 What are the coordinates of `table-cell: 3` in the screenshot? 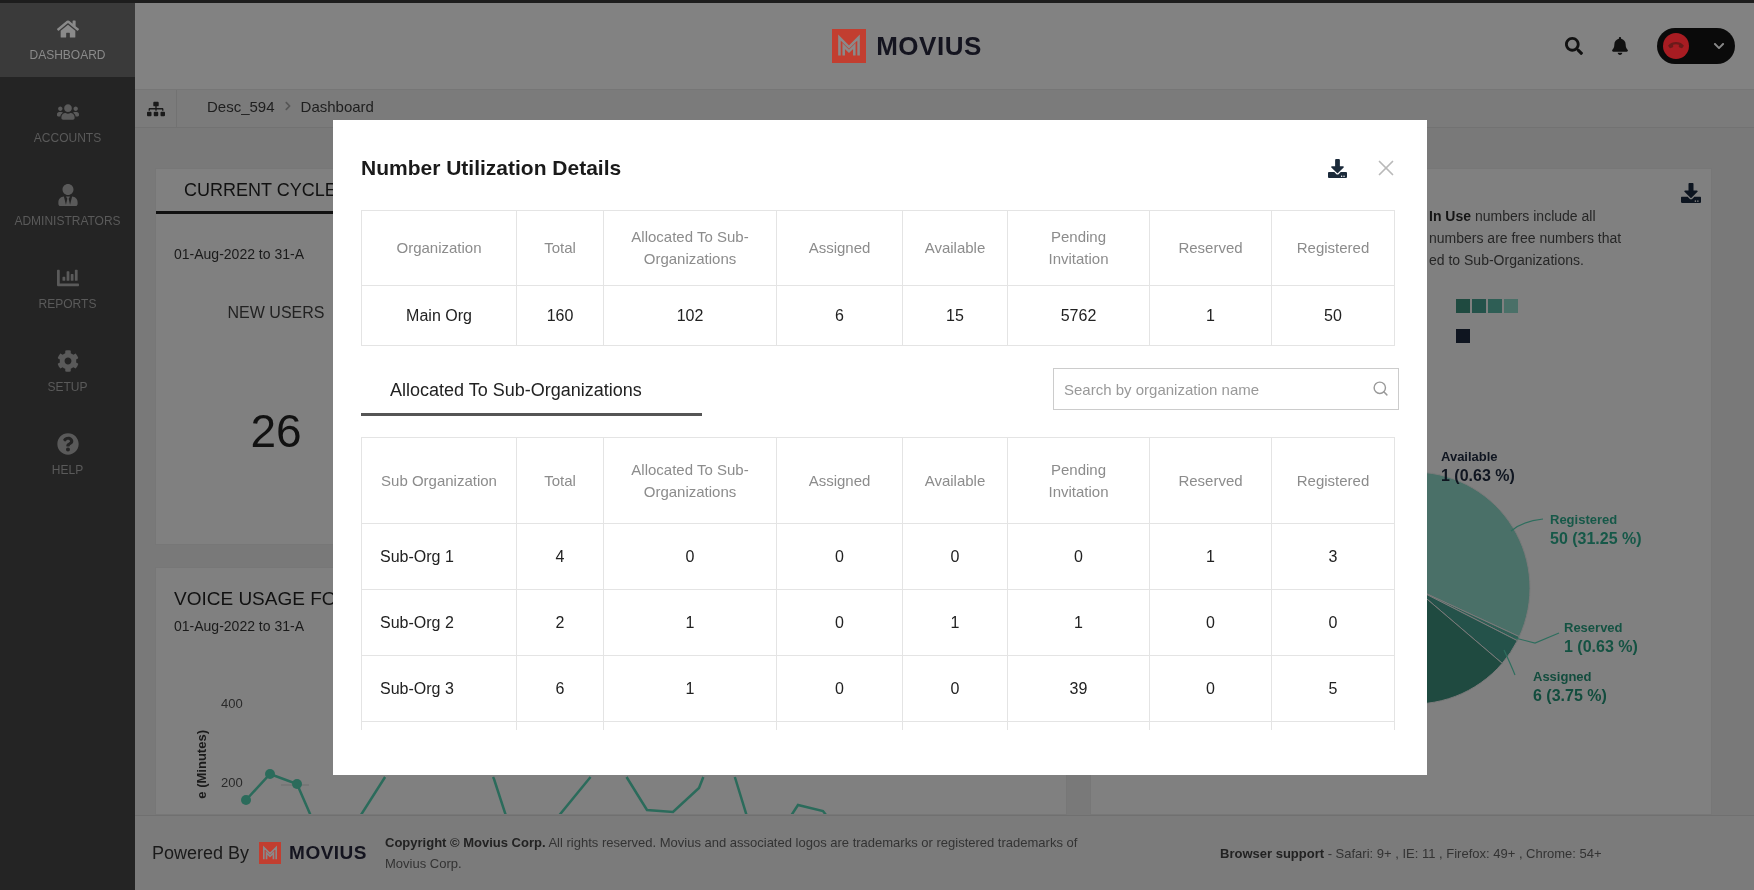 It's located at (1333, 556).